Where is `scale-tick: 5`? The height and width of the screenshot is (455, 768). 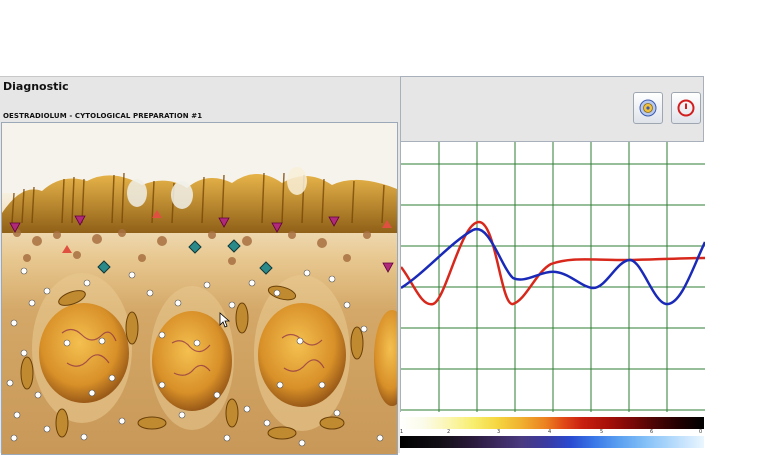 scale-tick: 5 is located at coordinates (602, 432).